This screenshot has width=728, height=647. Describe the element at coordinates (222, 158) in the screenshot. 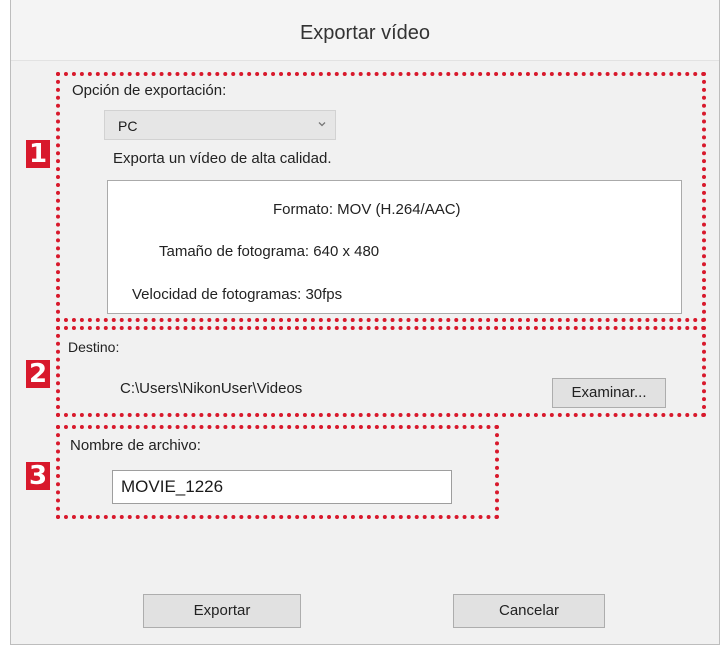

I see `export-option-description: Exporta un vídeo de alta calidad.` at that location.